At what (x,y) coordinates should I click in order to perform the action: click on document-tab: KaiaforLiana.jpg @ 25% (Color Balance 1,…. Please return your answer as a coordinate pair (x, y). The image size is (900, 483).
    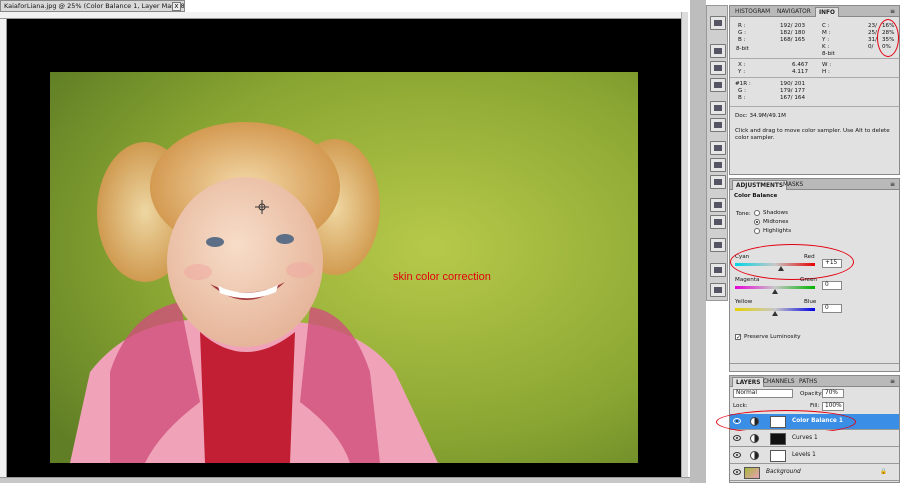
    Looking at the image, I should click on (92, 6).